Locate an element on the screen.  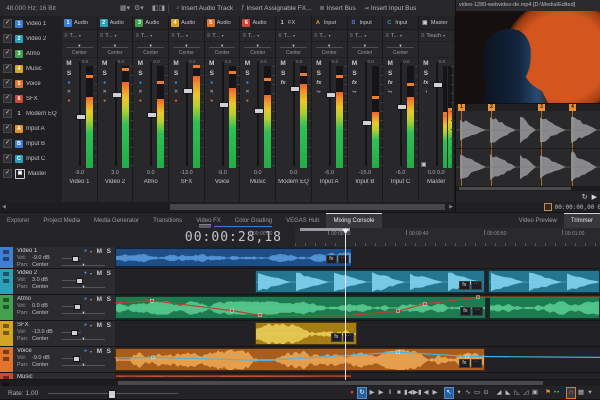
downmix-output-icon: ◧ is located at coordinates (155, 8).